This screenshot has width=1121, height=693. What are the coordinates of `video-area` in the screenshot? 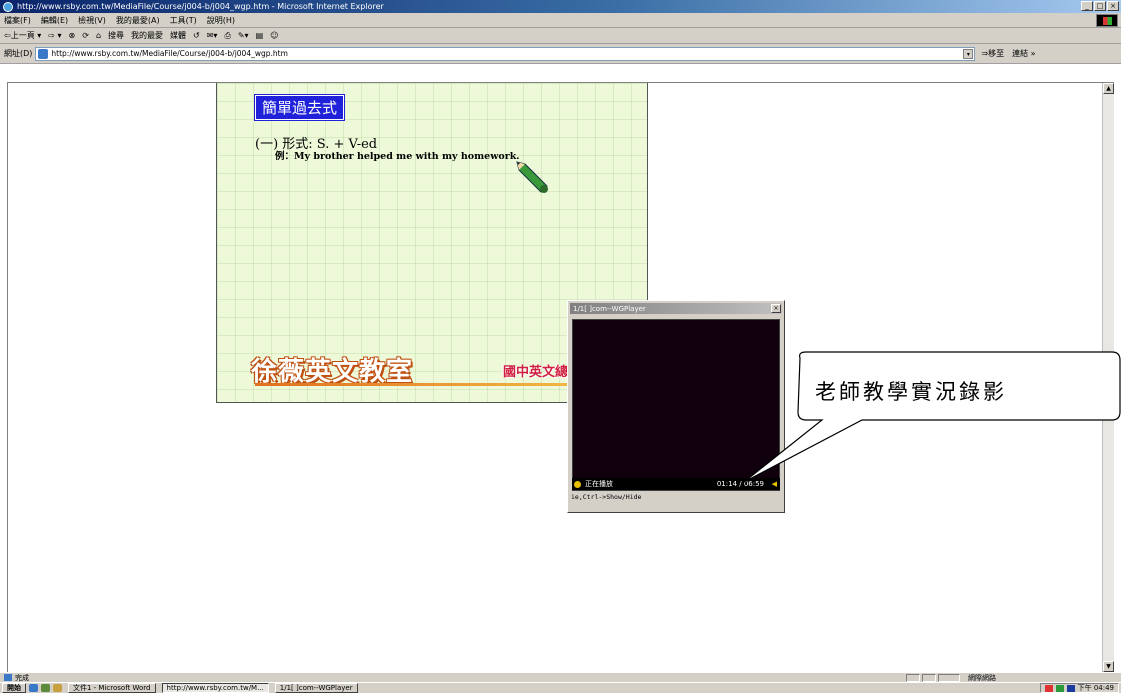 It's located at (676, 405).